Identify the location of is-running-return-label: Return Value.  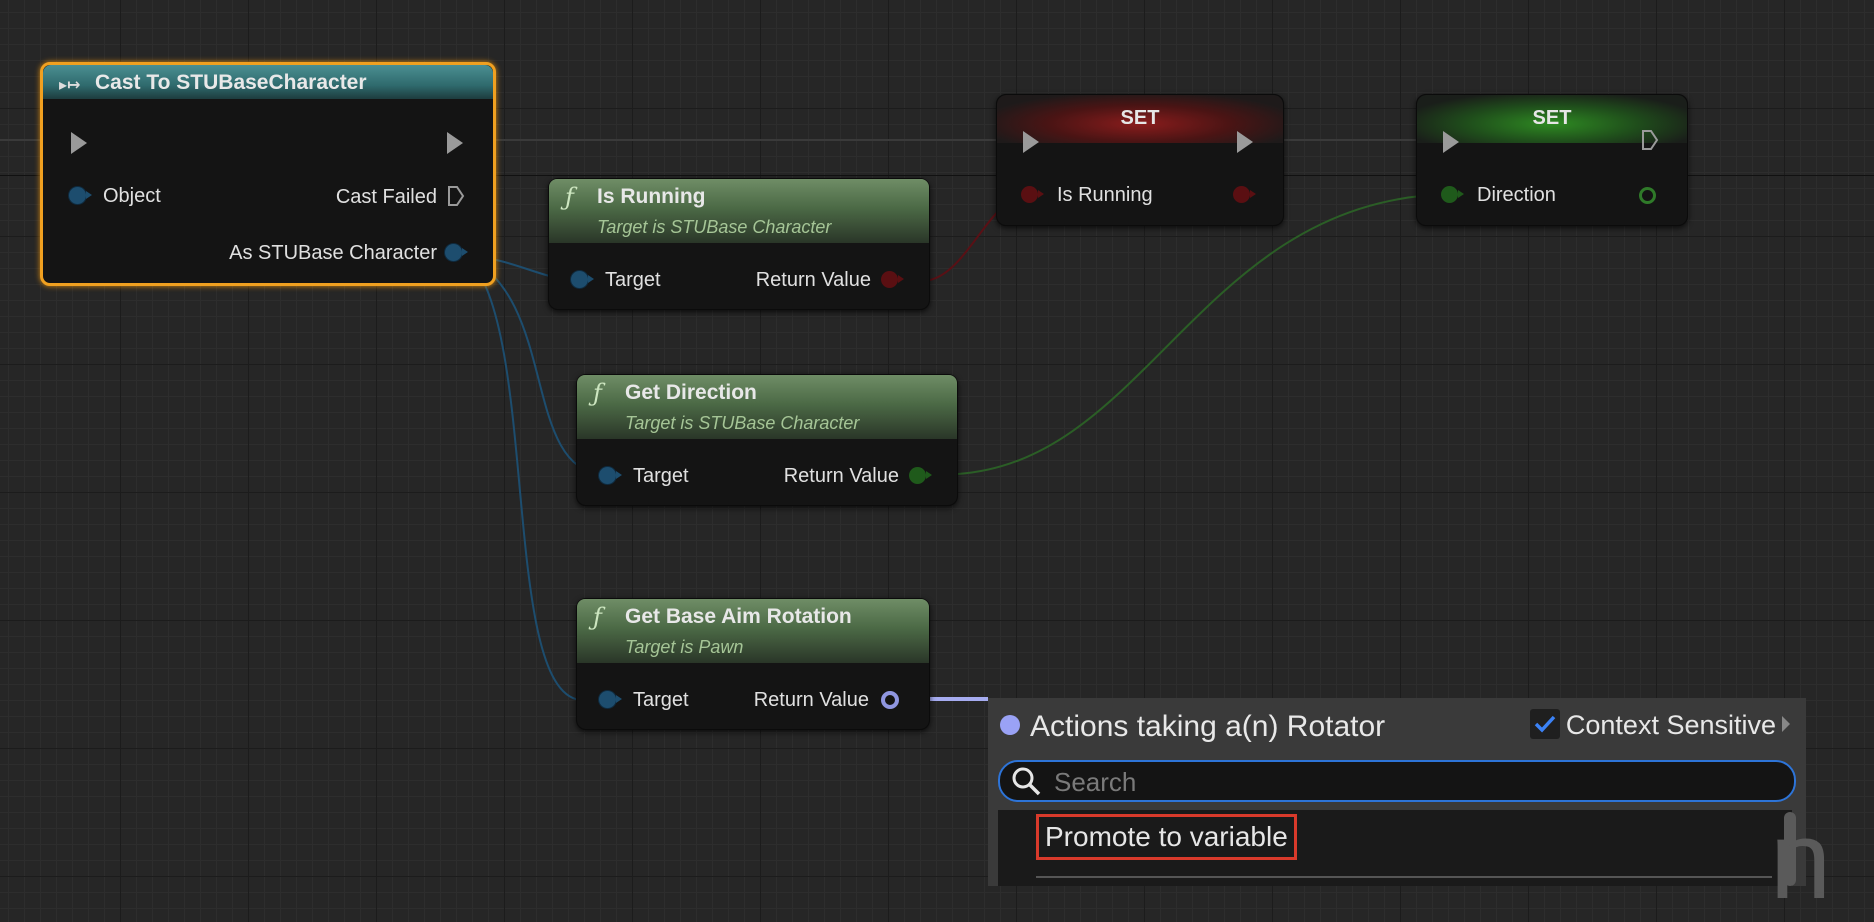
(813, 280).